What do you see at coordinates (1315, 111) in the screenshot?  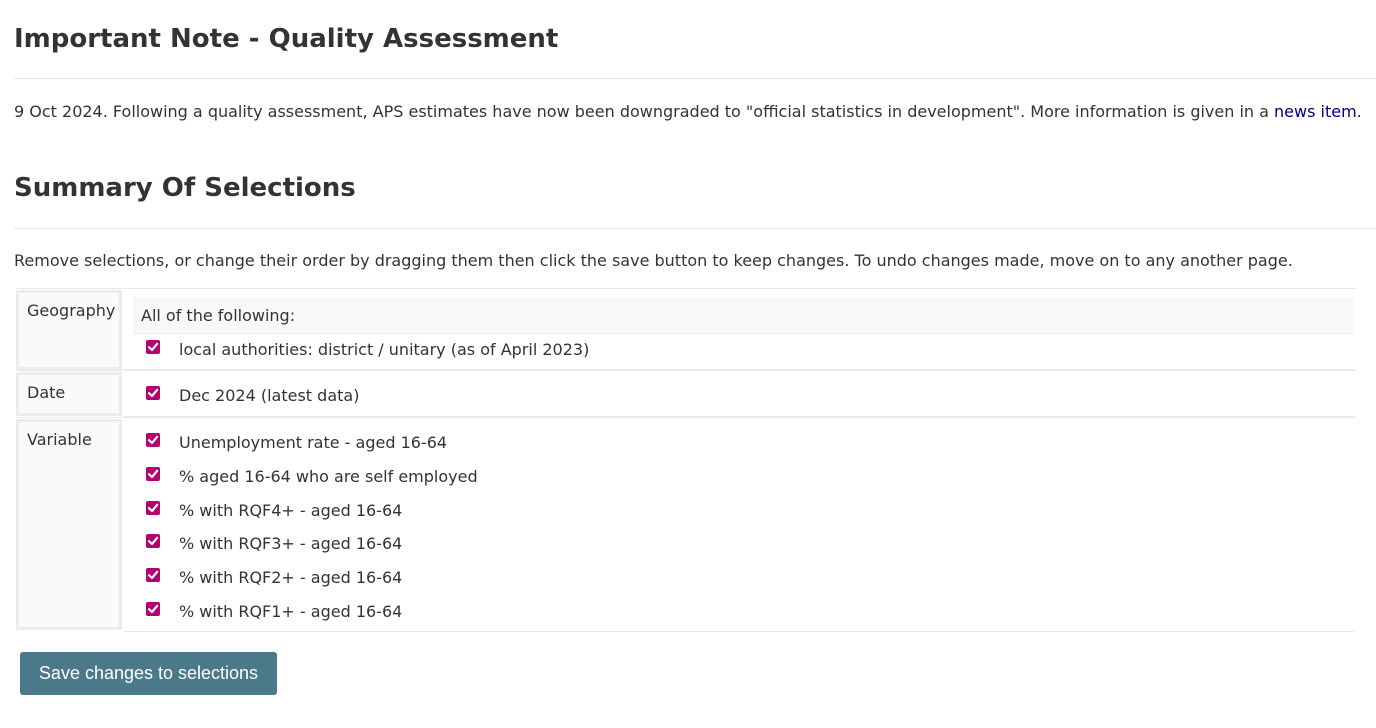 I see `news-item-link: news item` at bounding box center [1315, 111].